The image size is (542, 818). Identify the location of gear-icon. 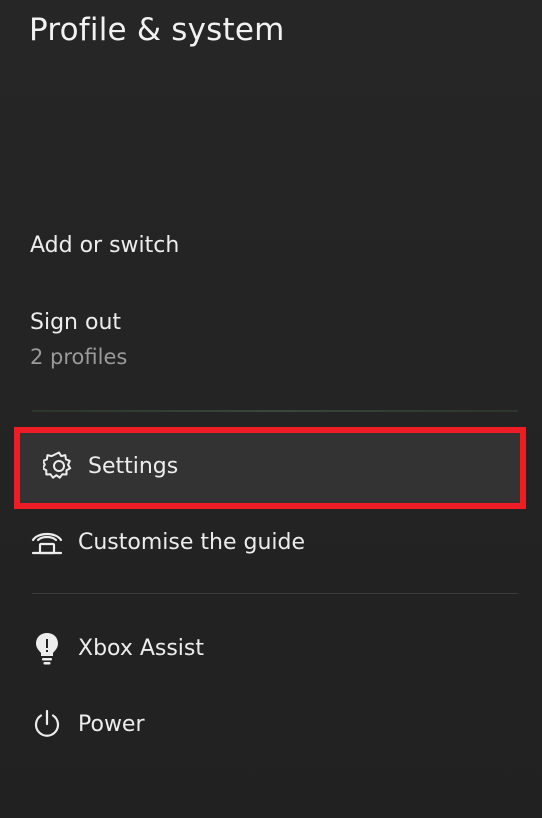
(59, 466).